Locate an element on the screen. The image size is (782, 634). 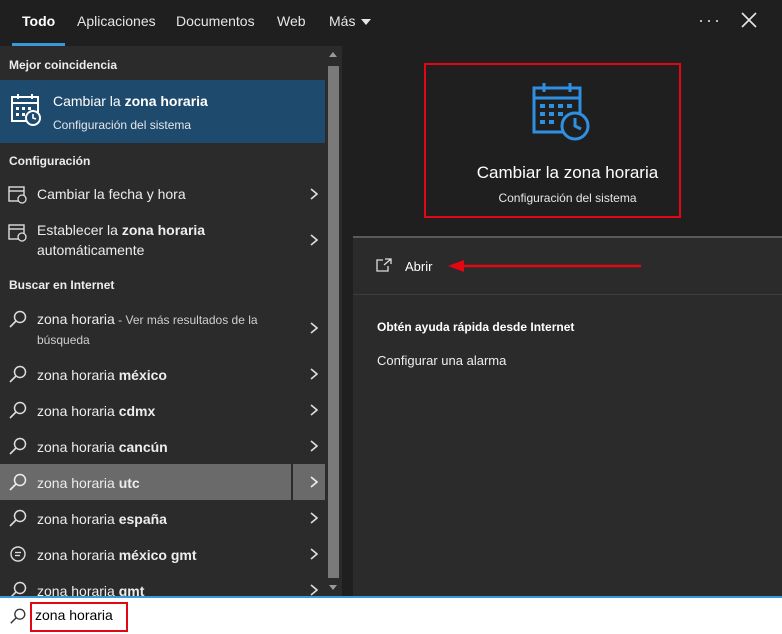
tab-mas: Más is located at coordinates (350, 23).